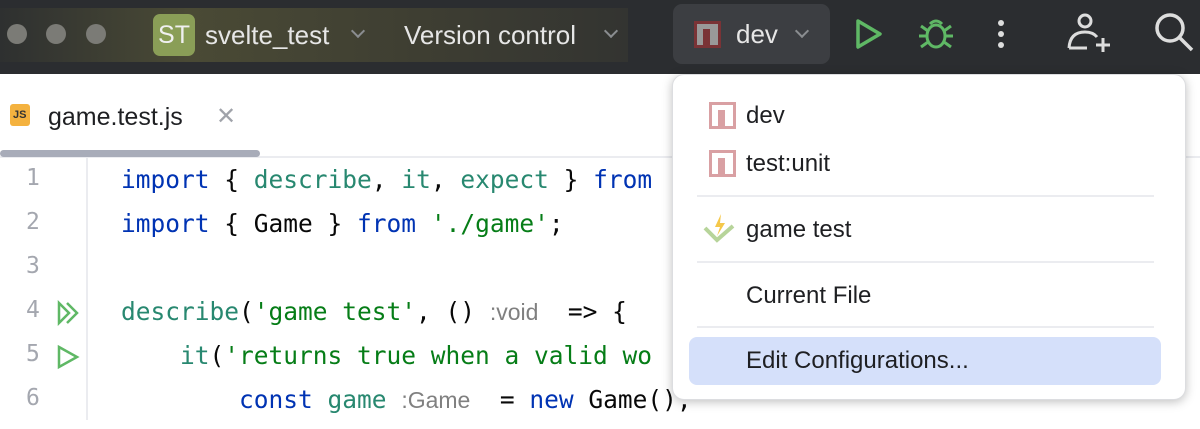 Image resolution: width=1200 pixels, height=429 pixels. I want to click on menu-item-current-file: Current File, so click(925, 296).